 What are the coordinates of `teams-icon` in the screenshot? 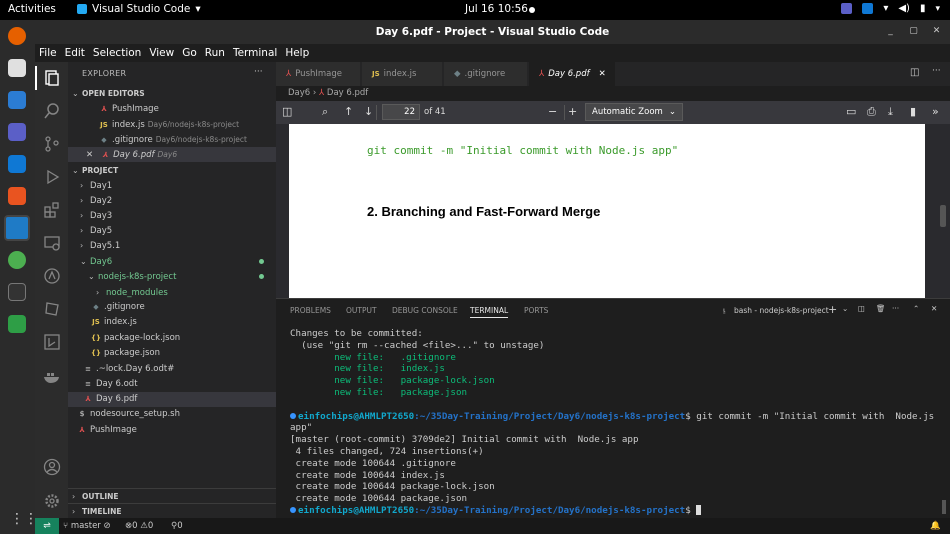 It's located at (17, 132).